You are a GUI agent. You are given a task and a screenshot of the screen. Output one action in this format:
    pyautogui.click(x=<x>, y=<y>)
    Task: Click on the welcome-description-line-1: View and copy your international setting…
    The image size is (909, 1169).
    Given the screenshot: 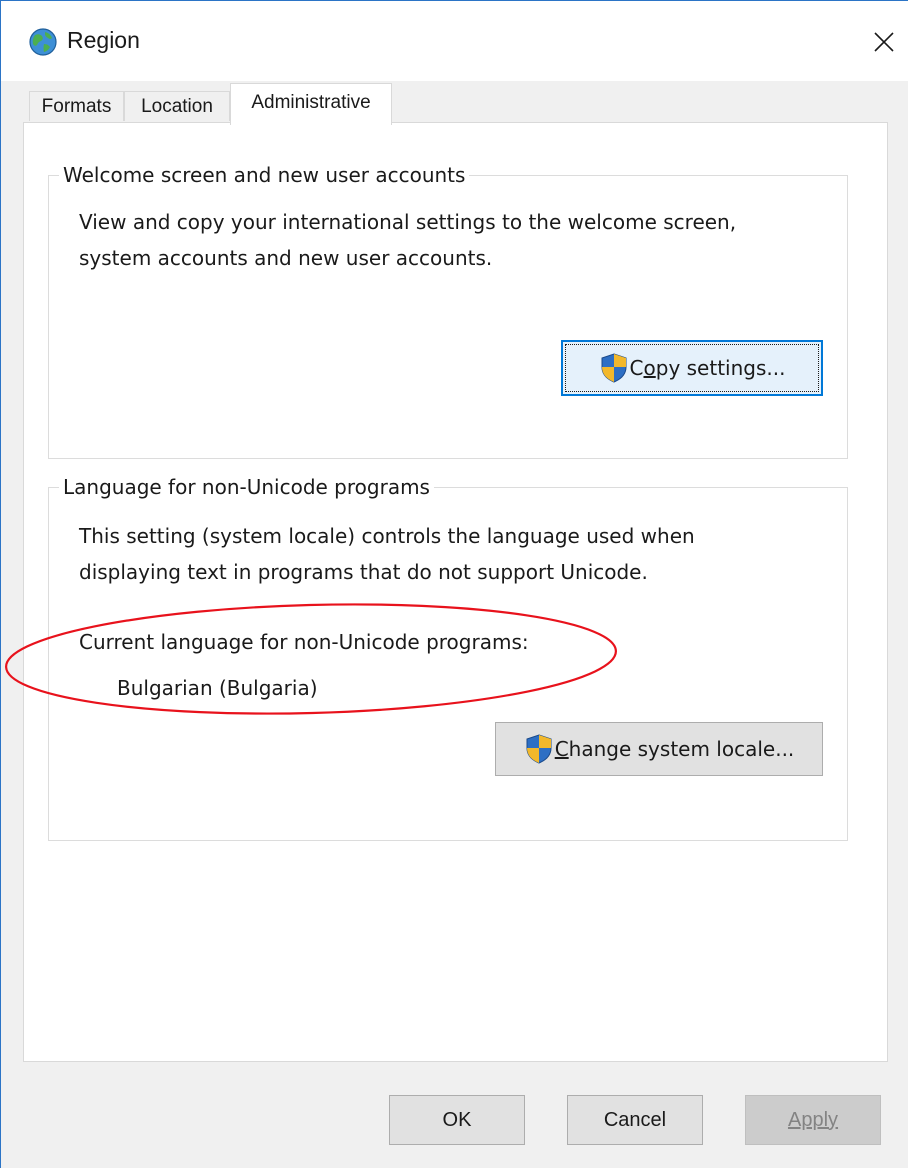 What is the action you would take?
    pyautogui.click(x=408, y=222)
    